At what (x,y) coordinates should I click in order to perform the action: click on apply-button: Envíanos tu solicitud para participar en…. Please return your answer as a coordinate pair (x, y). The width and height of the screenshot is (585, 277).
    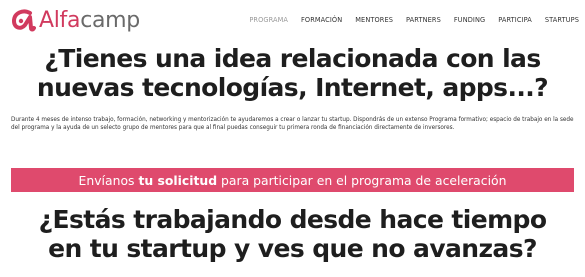
    Looking at the image, I should click on (292, 180).